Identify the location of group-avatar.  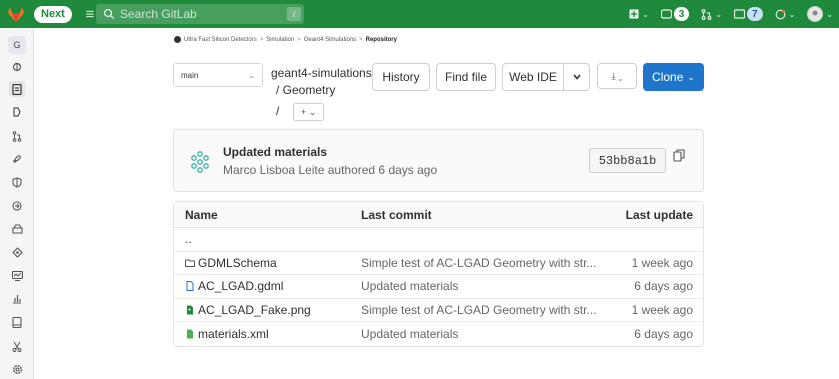
(177, 39).